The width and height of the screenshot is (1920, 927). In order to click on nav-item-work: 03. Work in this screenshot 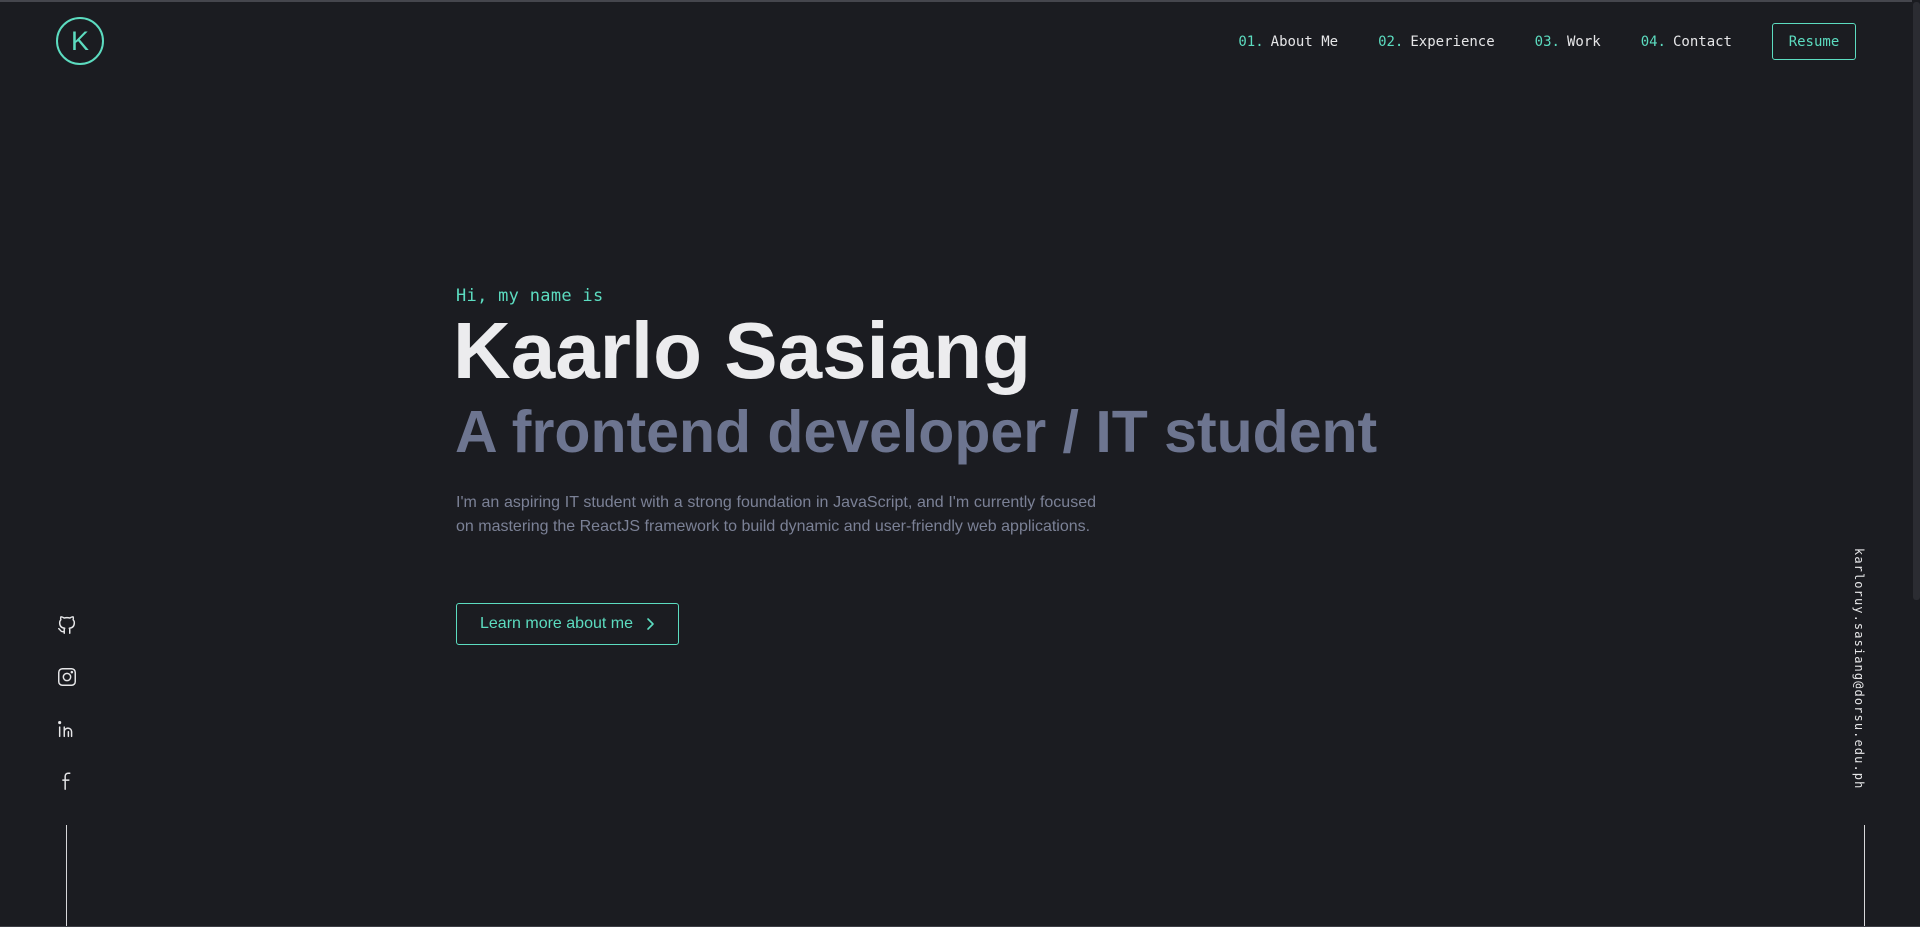, I will do `click(1568, 42)`.